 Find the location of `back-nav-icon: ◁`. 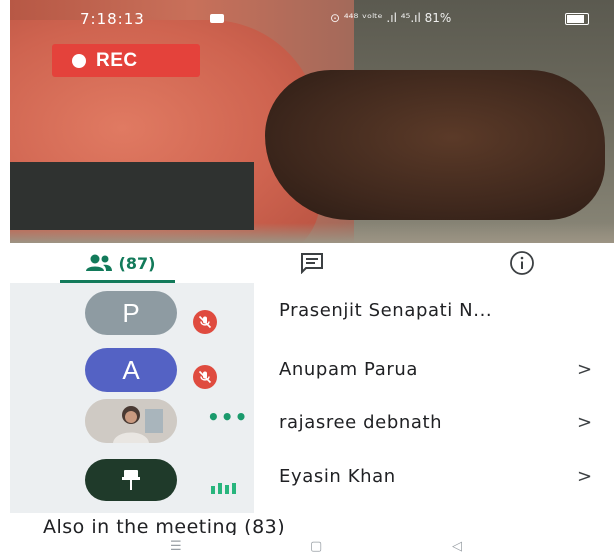

back-nav-icon: ◁ is located at coordinates (457, 546).